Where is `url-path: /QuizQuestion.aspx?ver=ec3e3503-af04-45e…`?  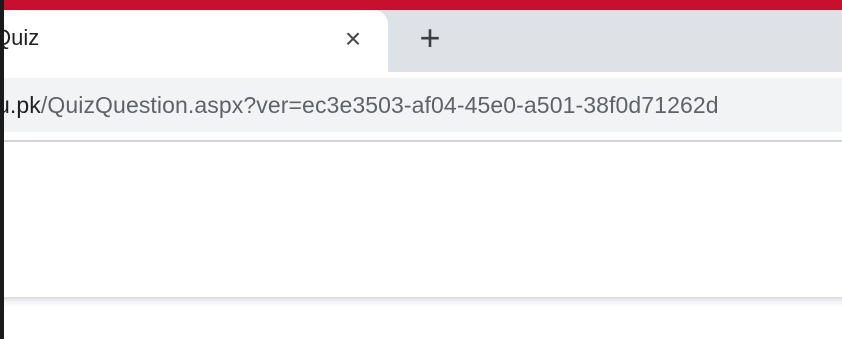
url-path: /QuizQuestion.aspx?ver=ec3e3503-af04-45e… is located at coordinates (379, 105).